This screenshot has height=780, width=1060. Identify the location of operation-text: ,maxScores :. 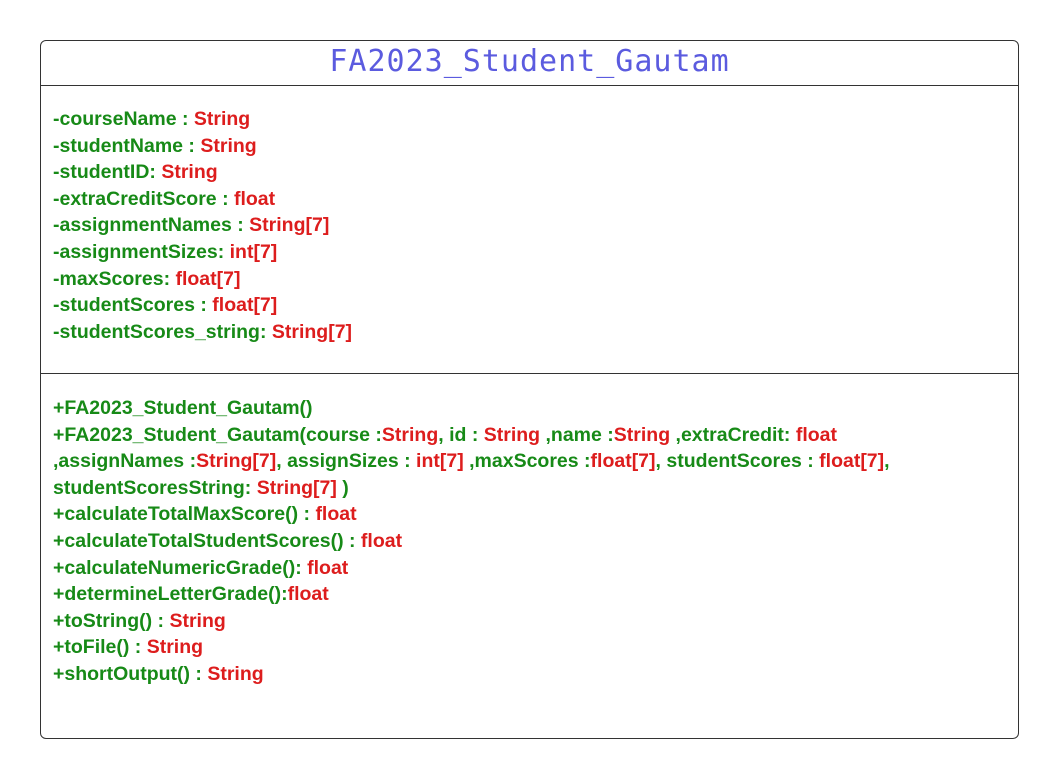
(527, 461).